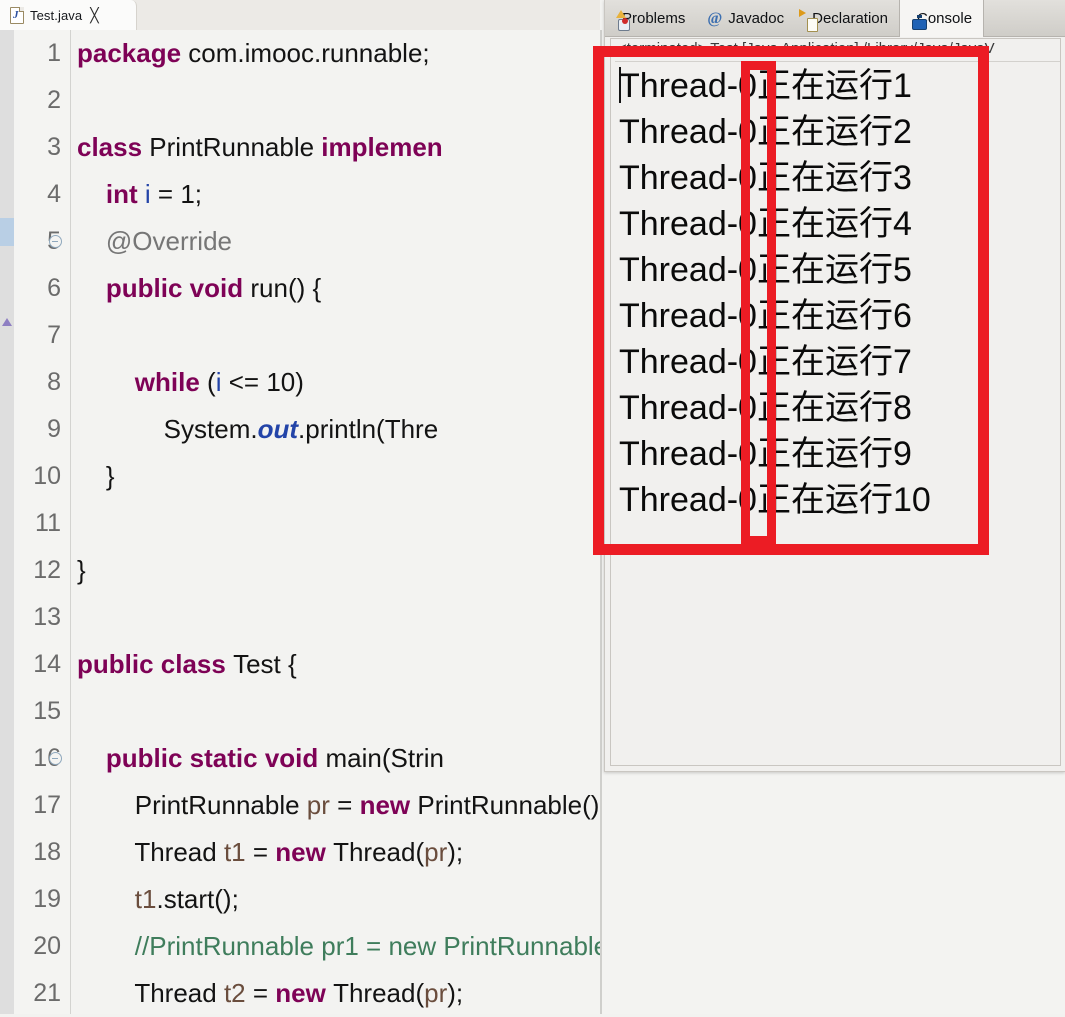  What do you see at coordinates (47, 711) in the screenshot?
I see `line-number: 15` at bounding box center [47, 711].